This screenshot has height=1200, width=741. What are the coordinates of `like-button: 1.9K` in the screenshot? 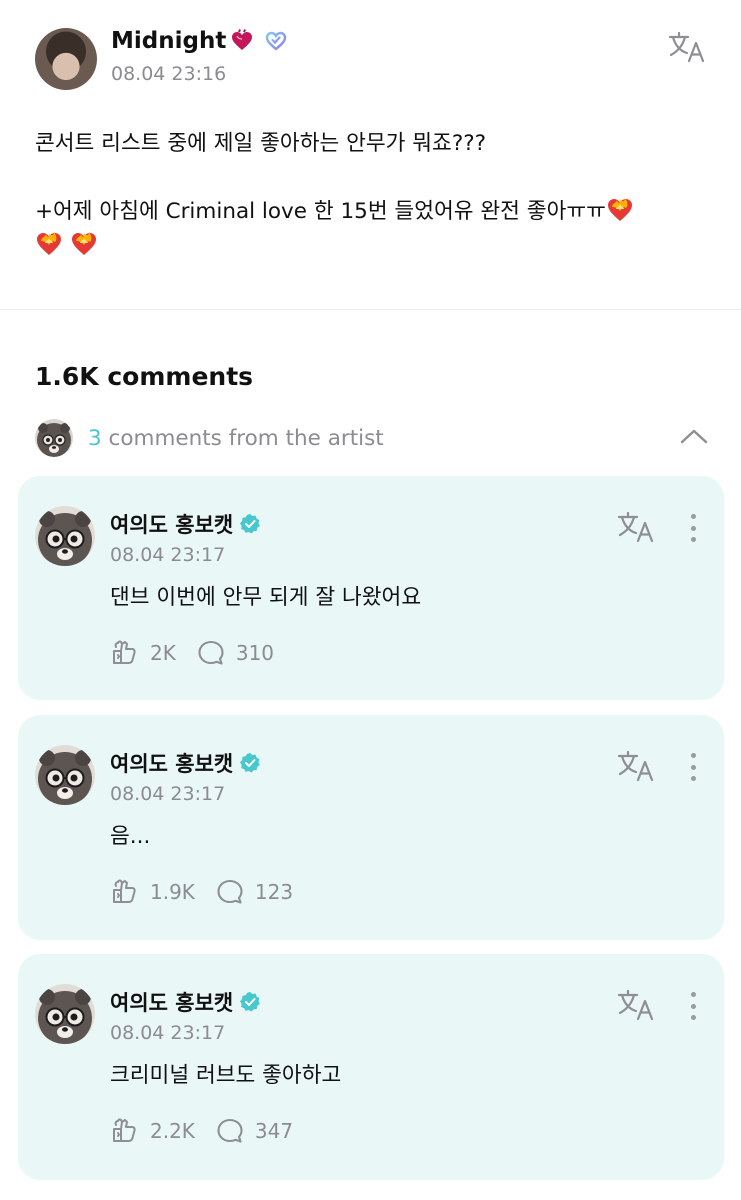 It's located at (152, 892).